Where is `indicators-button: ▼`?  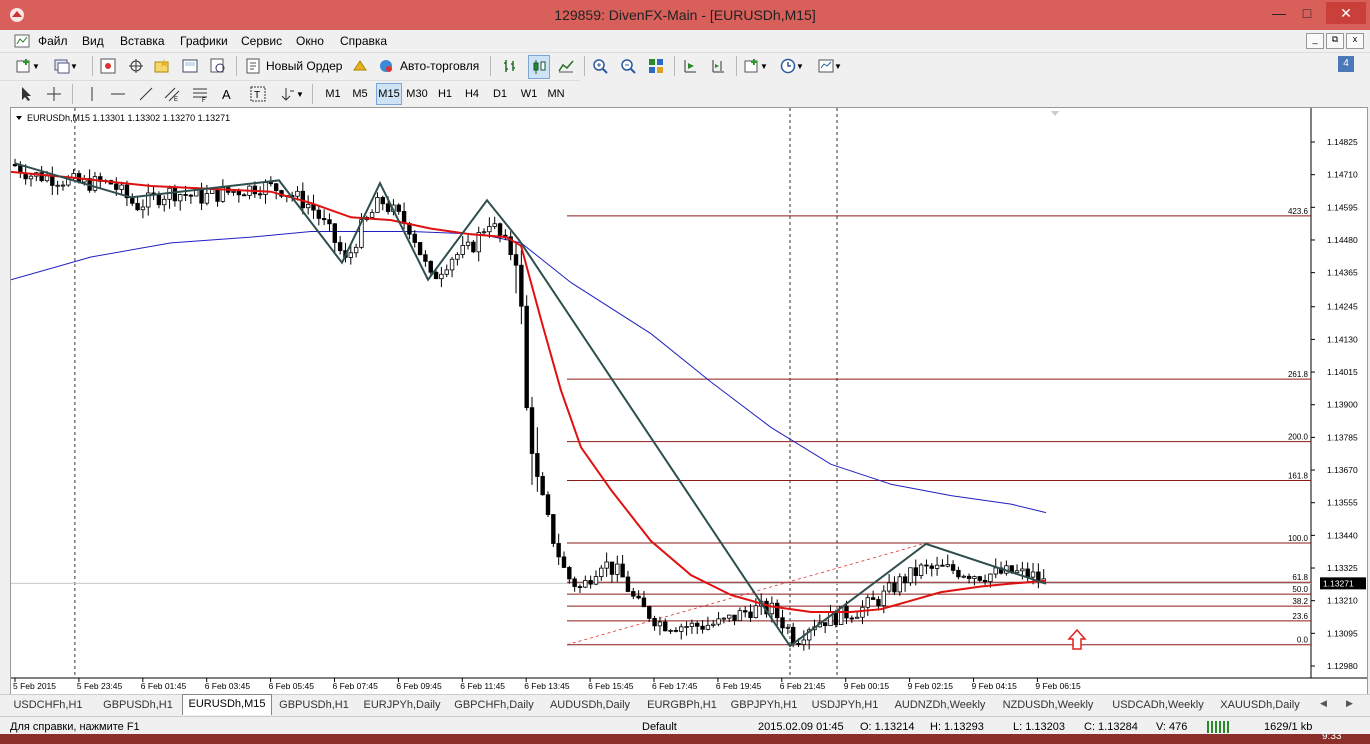
indicators-button: ▼ is located at coordinates (756, 66).